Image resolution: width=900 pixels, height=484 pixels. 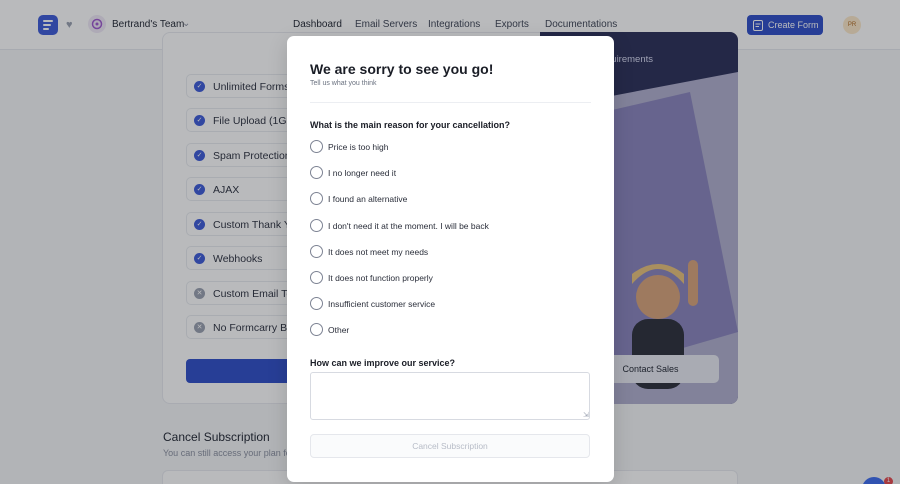 I want to click on feedback-textarea, so click(x=450, y=396).